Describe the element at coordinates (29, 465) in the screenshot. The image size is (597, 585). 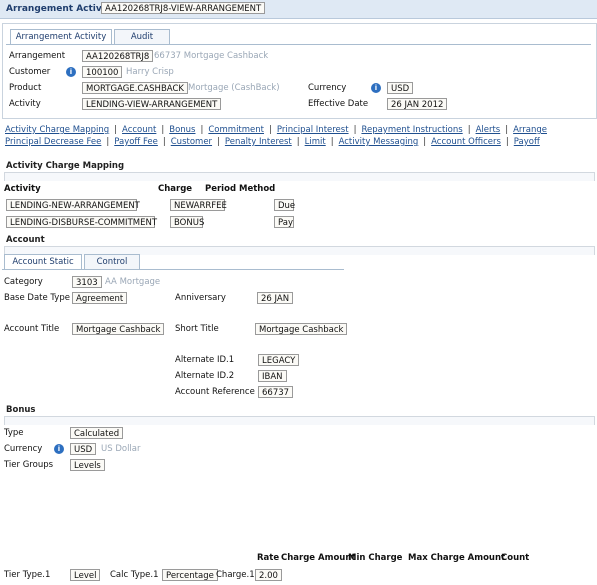
I see `tier-groups-label: Tier Groups` at that location.